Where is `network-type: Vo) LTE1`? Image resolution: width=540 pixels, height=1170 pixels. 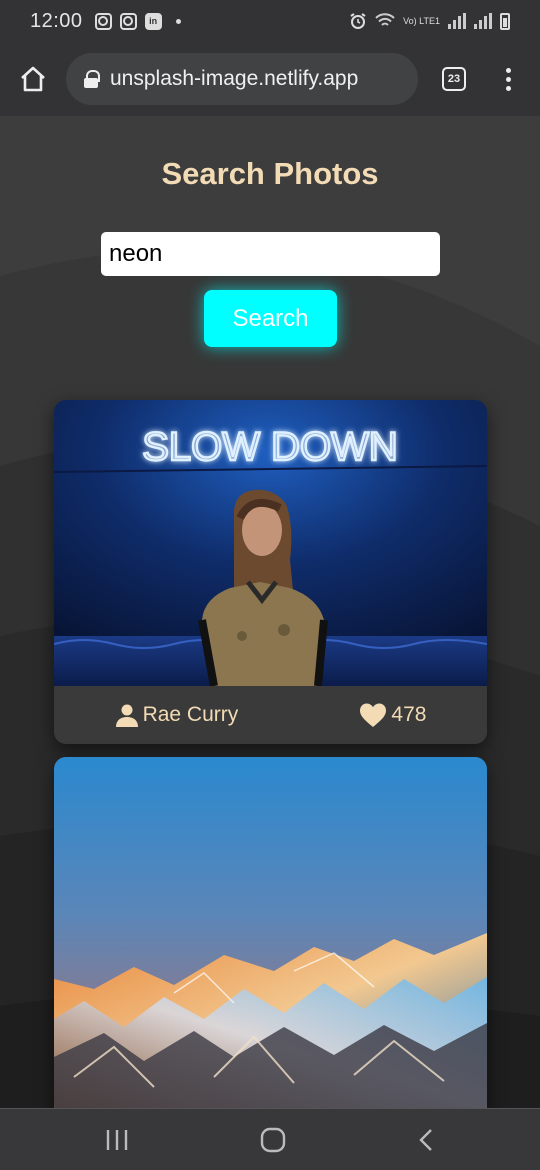 network-type: Vo) LTE1 is located at coordinates (421, 20).